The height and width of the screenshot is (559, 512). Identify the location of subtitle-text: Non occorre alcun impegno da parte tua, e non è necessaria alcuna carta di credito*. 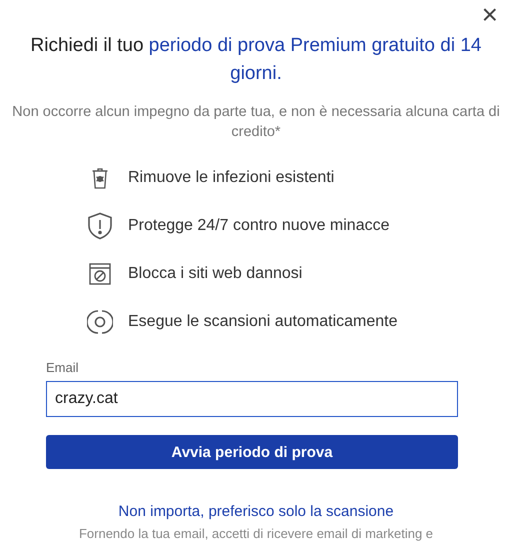
(256, 122).